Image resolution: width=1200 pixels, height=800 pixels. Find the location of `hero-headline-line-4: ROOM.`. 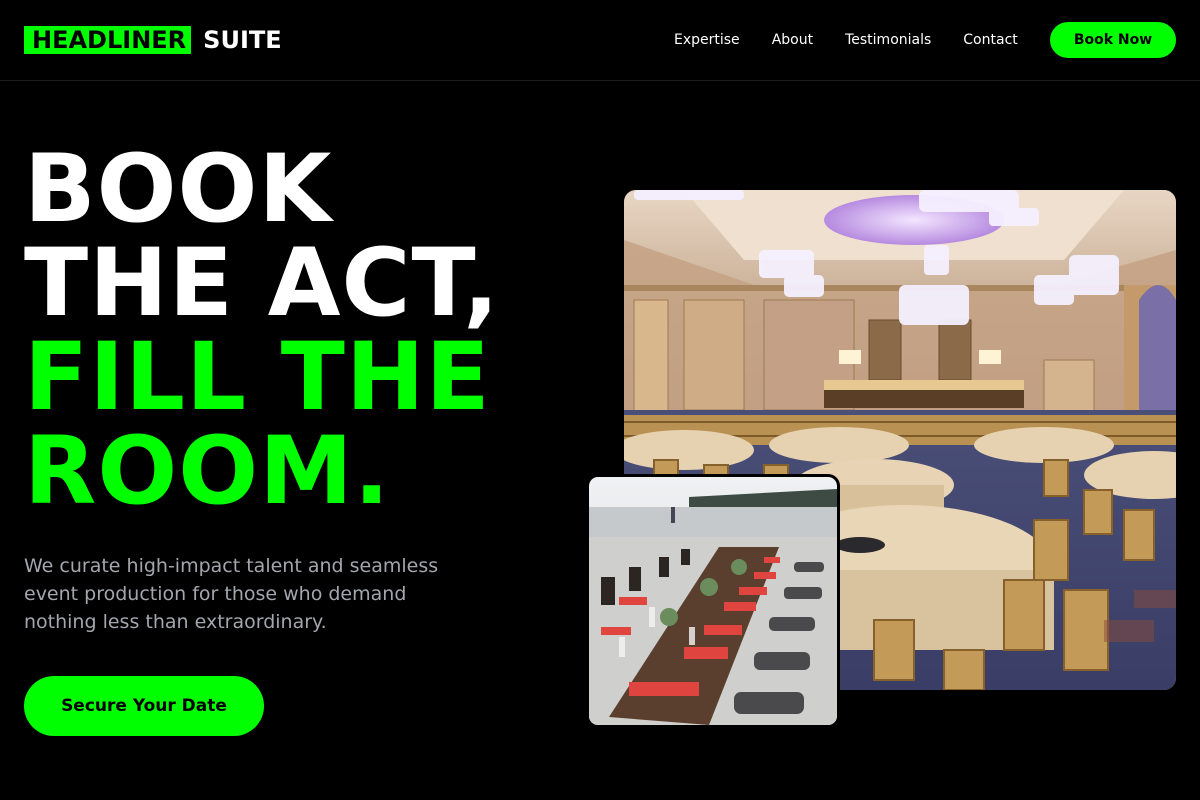

hero-headline-line-4: ROOM. is located at coordinates (207, 471).